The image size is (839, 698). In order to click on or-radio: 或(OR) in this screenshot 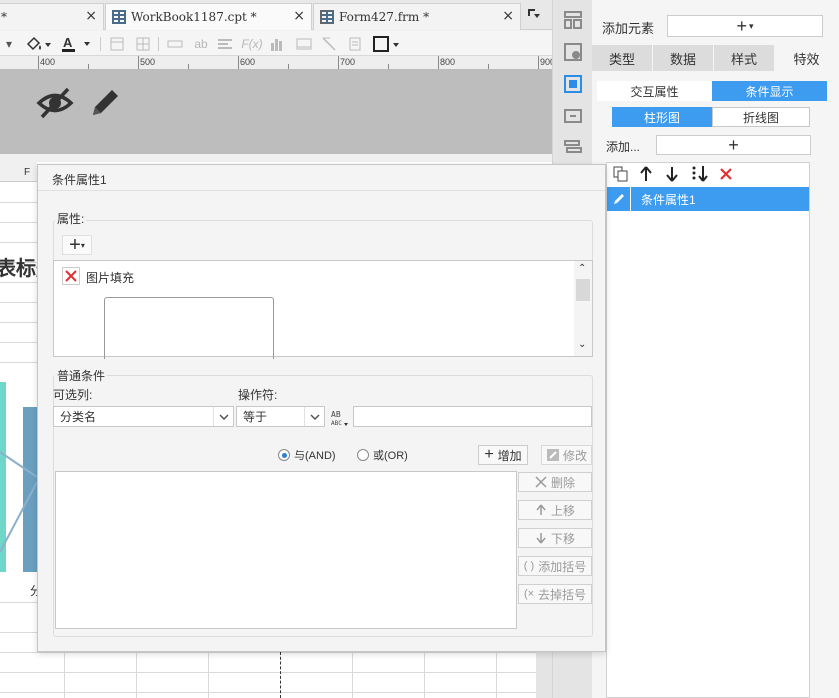, I will do `click(382, 455)`.